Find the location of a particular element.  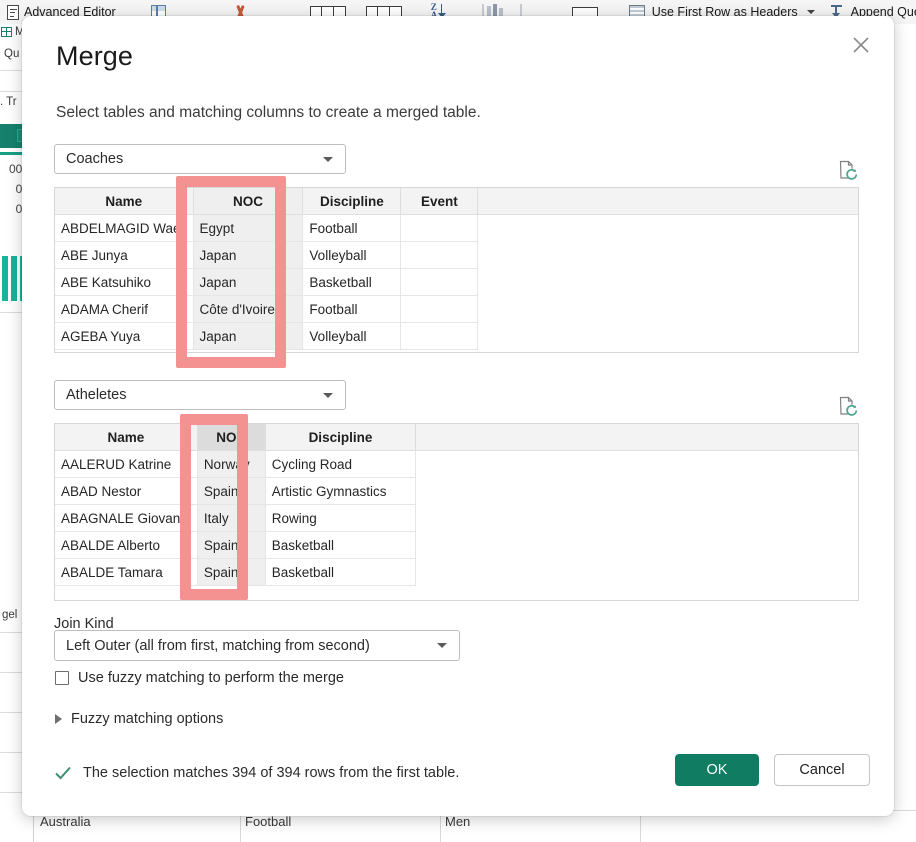

cell-discipline: Cycling Road is located at coordinates (341, 464).